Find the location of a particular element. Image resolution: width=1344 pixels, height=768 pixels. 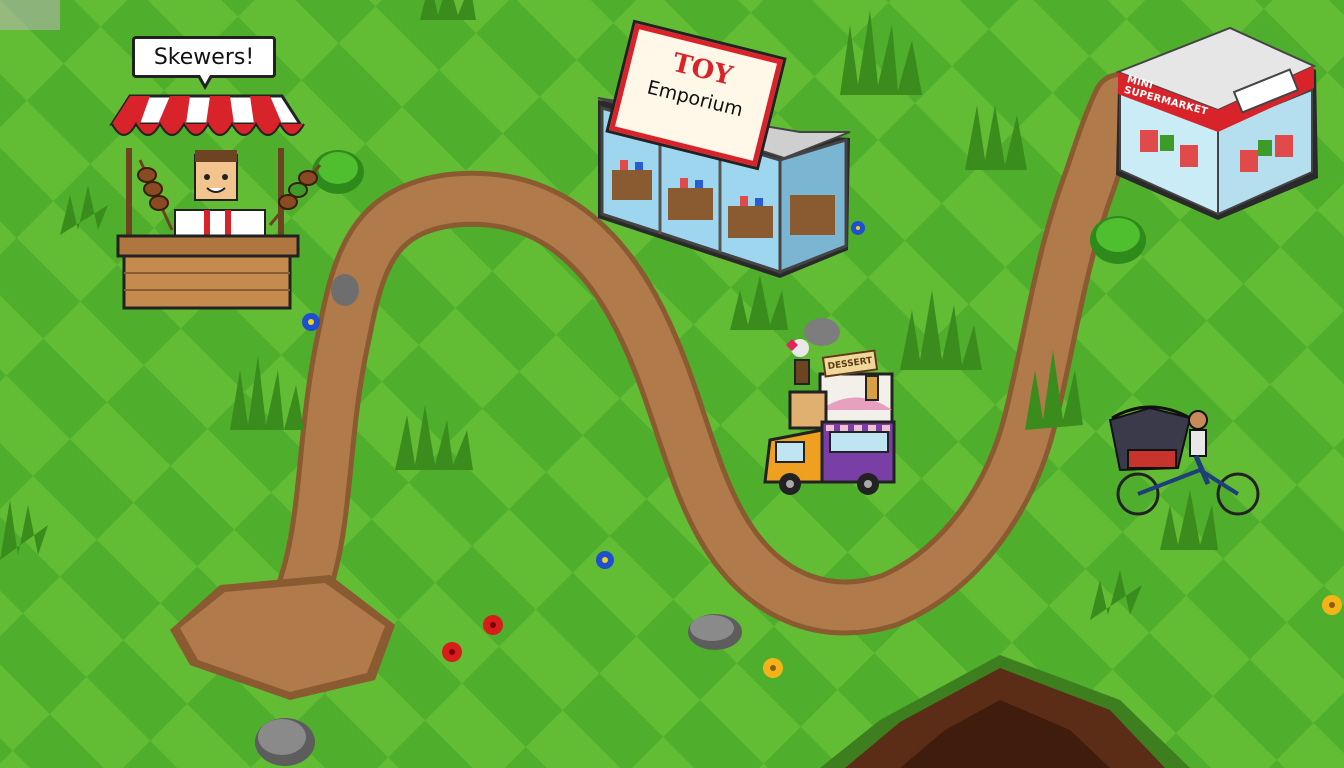

stand-counter is located at coordinates (208, 246).